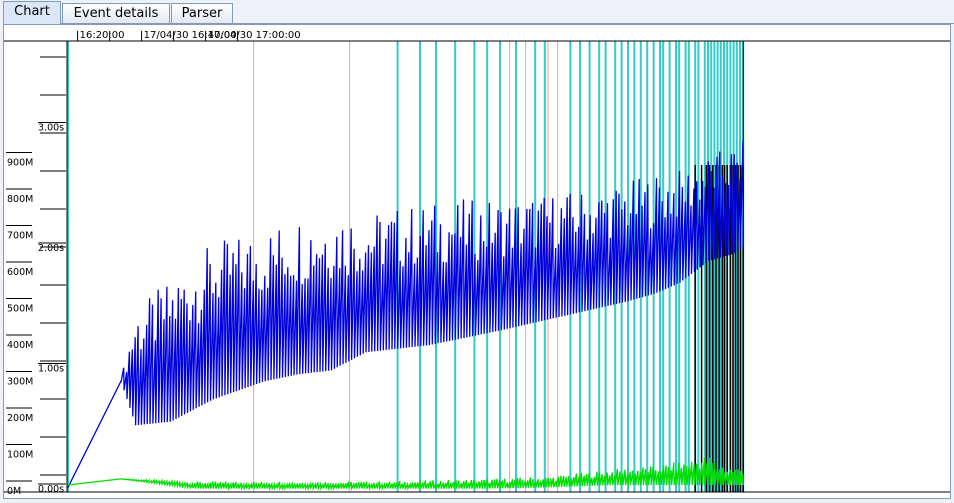 This screenshot has height=503, width=954. What do you see at coordinates (20, 418) in the screenshot?
I see `memory-tick-label-2: 200M` at bounding box center [20, 418].